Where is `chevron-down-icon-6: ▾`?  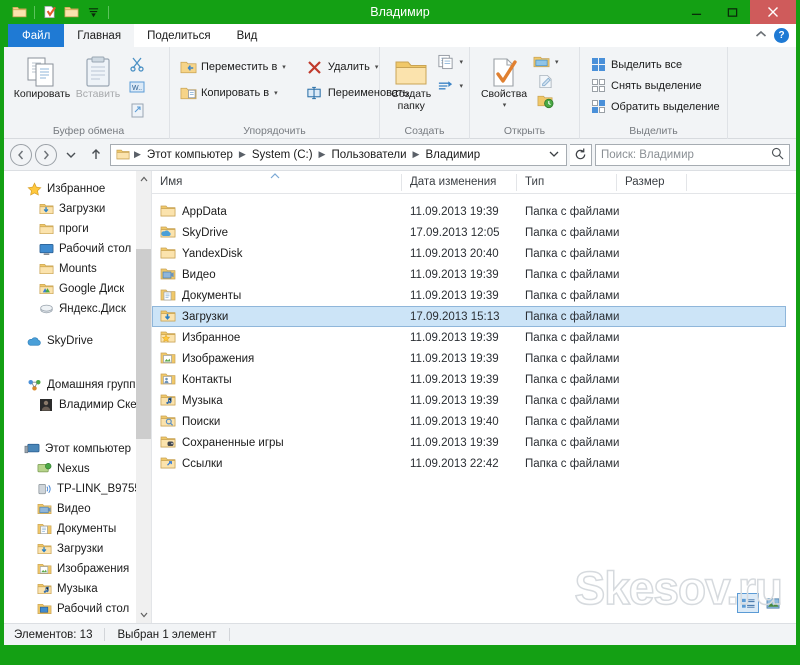
chevron-down-icon-6: ▾ is located at coordinates (505, 106).